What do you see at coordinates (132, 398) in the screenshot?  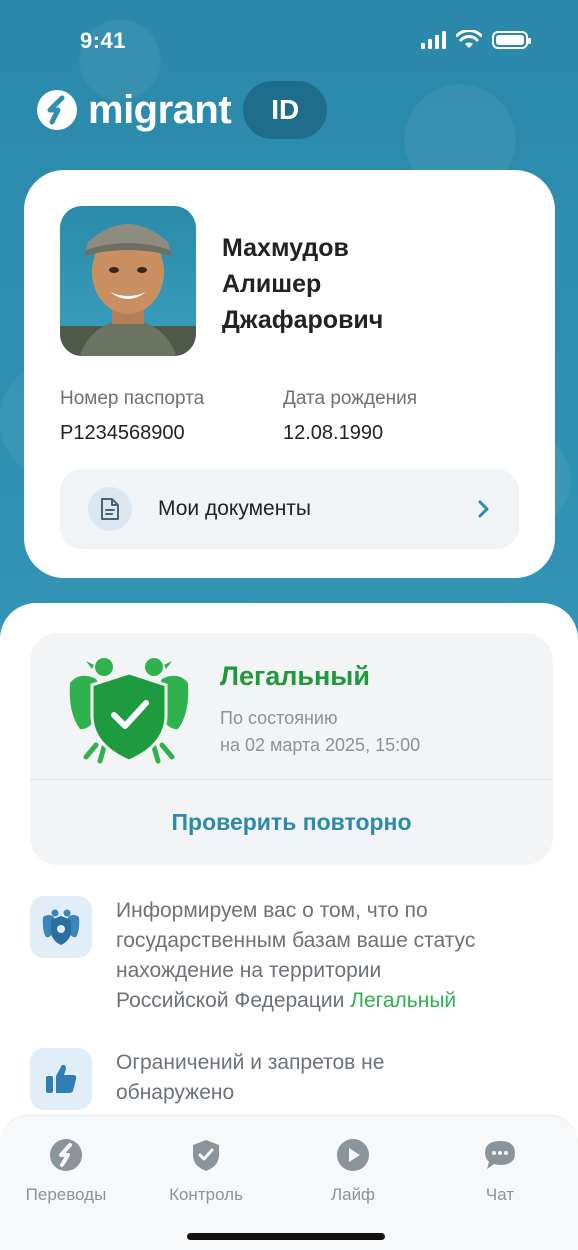 I see `passport-label: Номер паспорта` at bounding box center [132, 398].